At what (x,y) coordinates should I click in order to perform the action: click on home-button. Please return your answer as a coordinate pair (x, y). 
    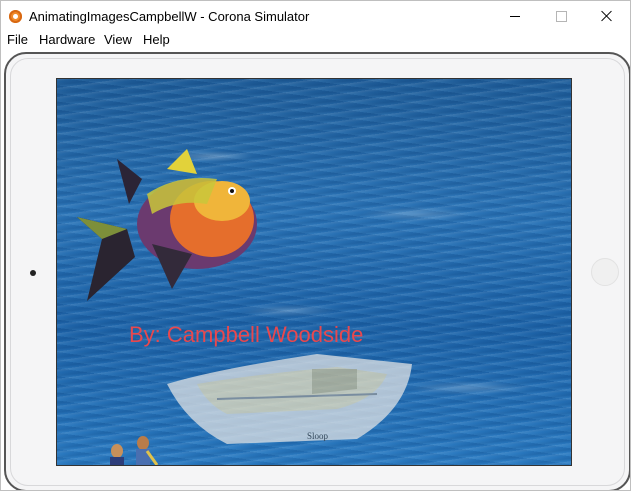
    Looking at the image, I should click on (605, 272).